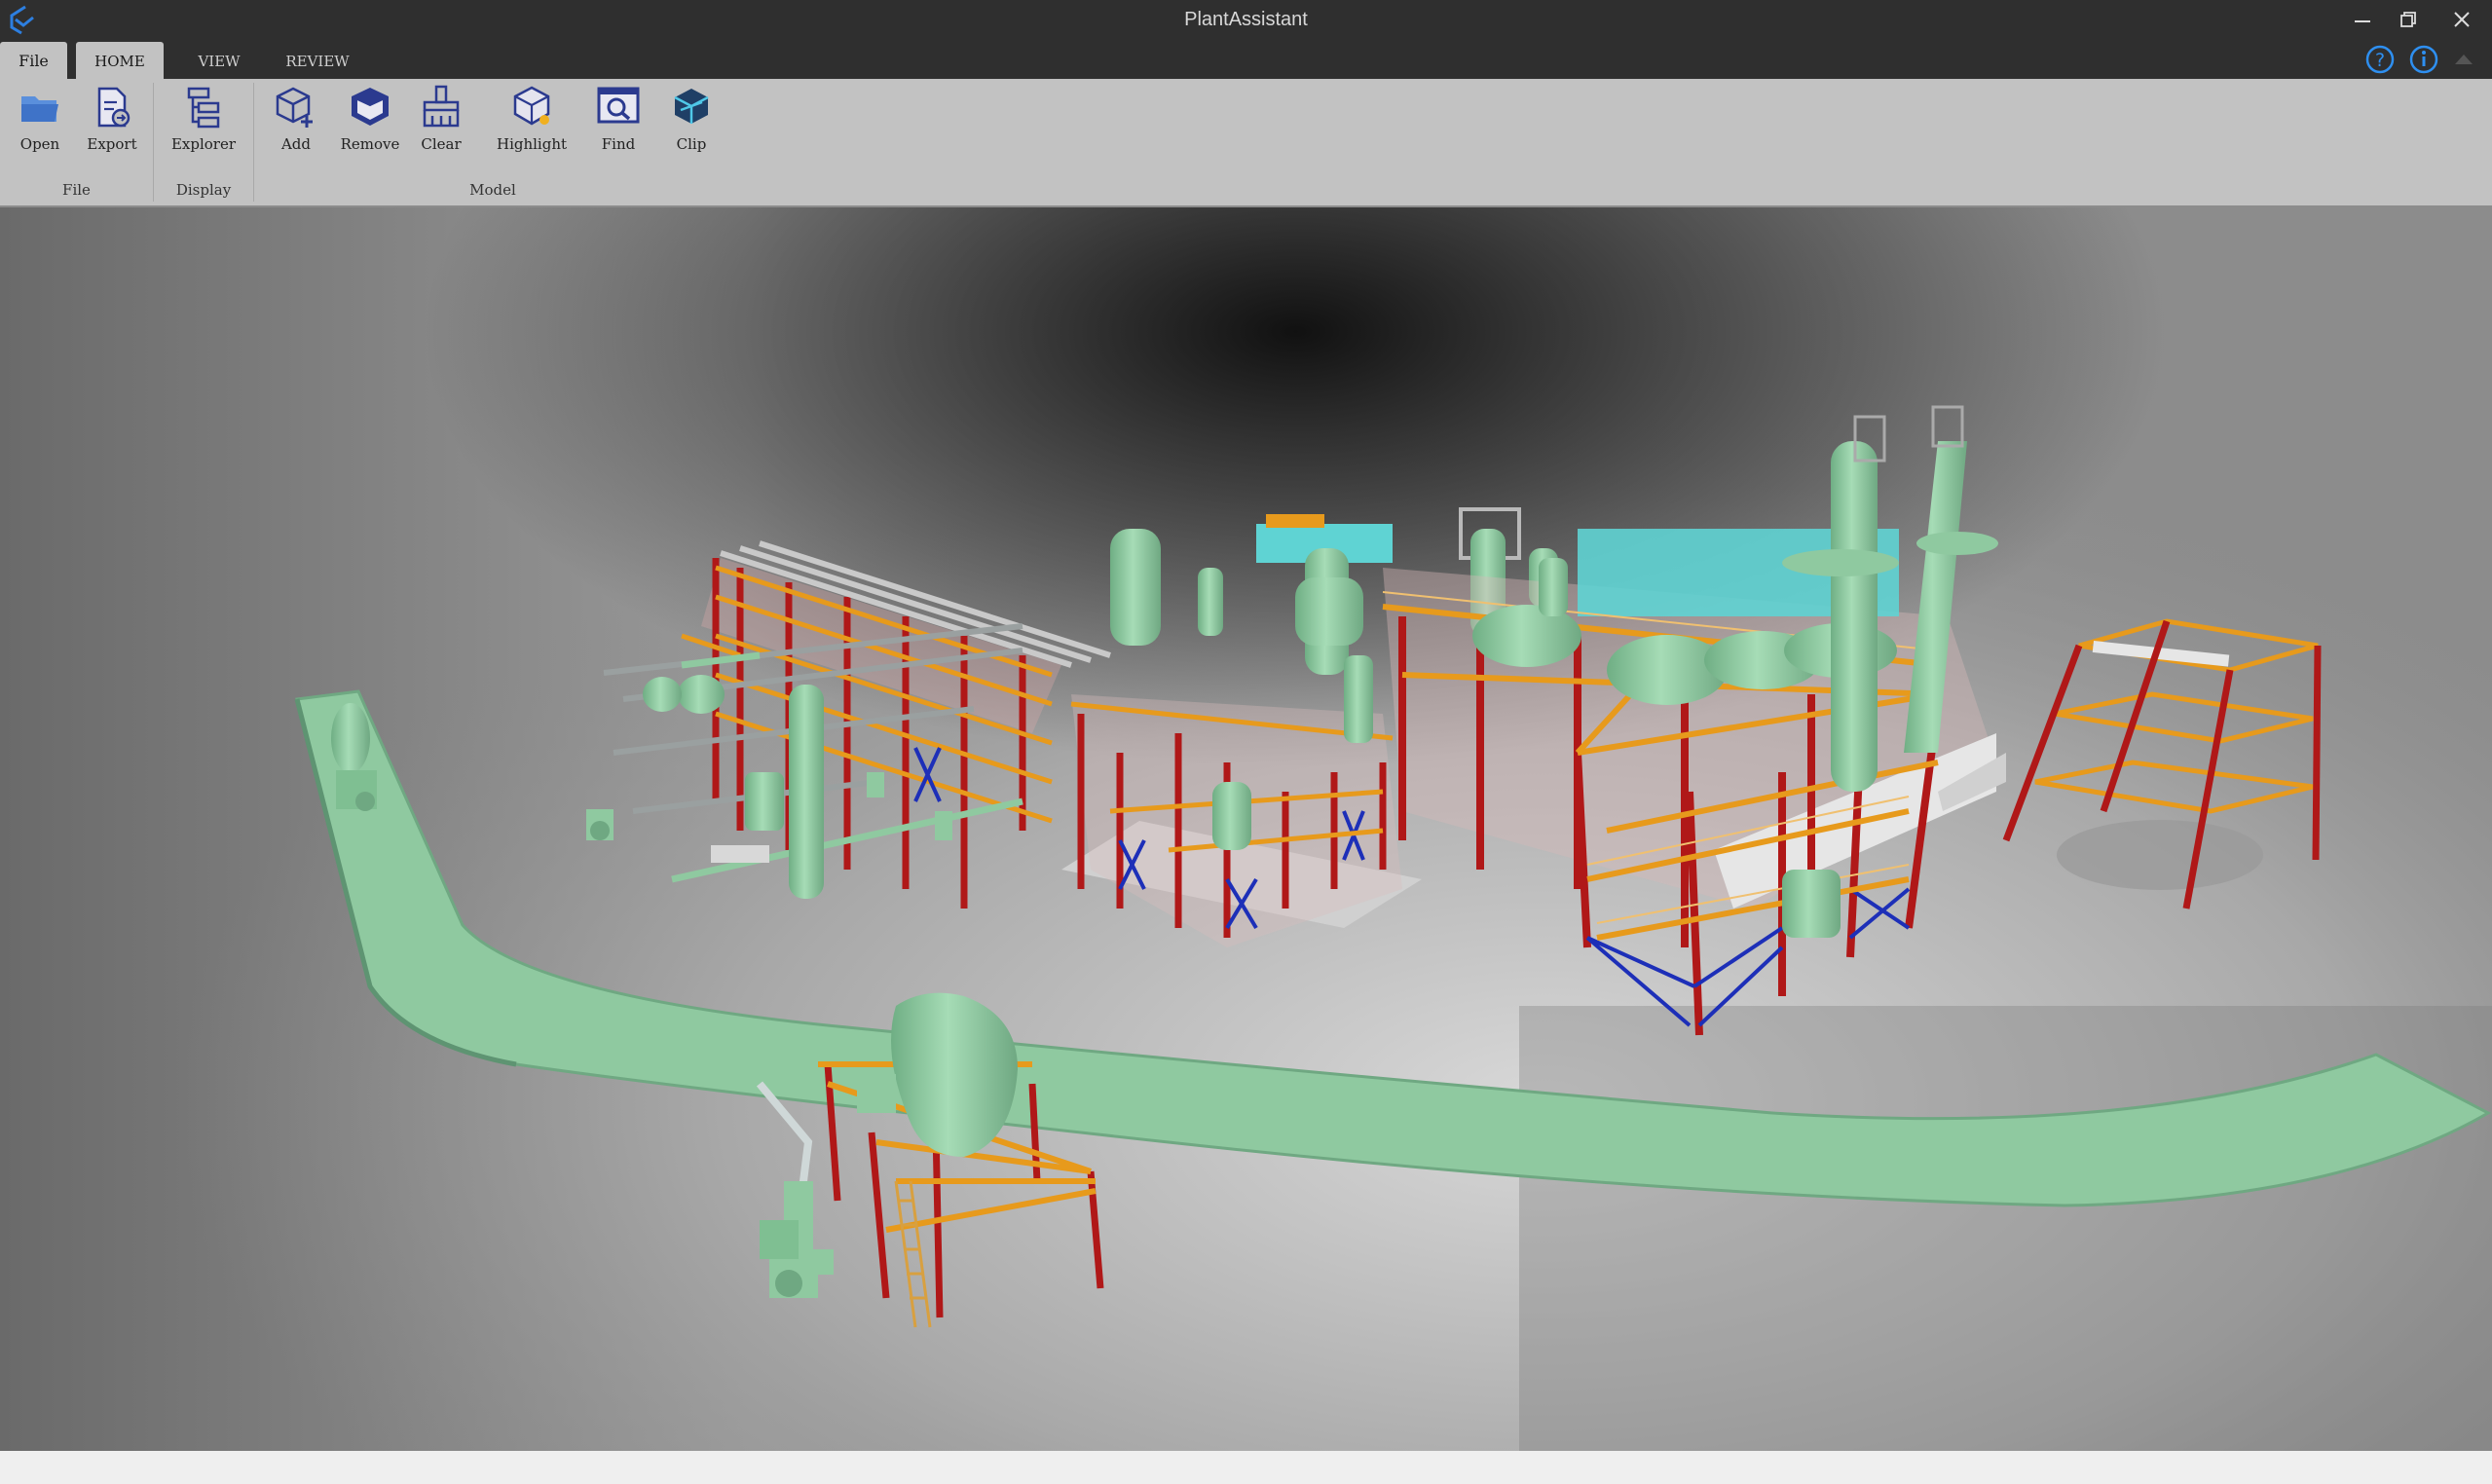 This screenshot has height=1484, width=2492. I want to click on window-title: PlantAssistant, so click(1246, 19).